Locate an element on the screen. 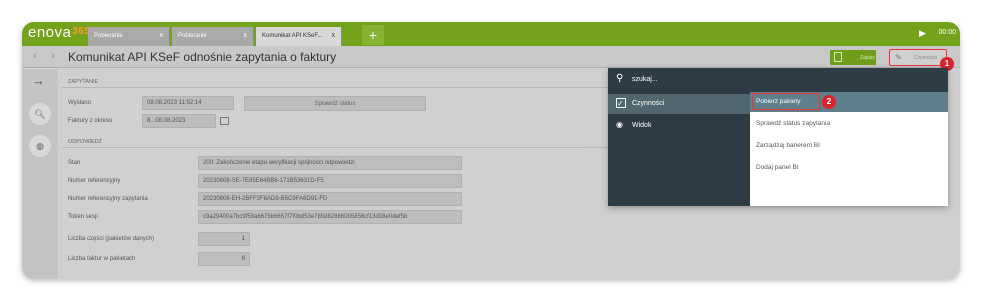  sent-field: 08.08.2023 11:52:14 is located at coordinates (188, 103).